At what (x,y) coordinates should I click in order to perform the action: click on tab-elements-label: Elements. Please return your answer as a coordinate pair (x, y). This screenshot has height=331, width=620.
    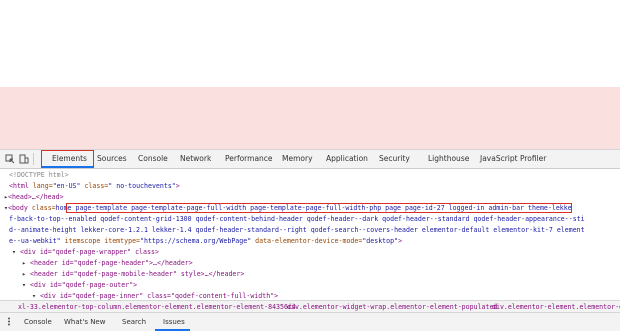
    Looking at the image, I should click on (69, 158).